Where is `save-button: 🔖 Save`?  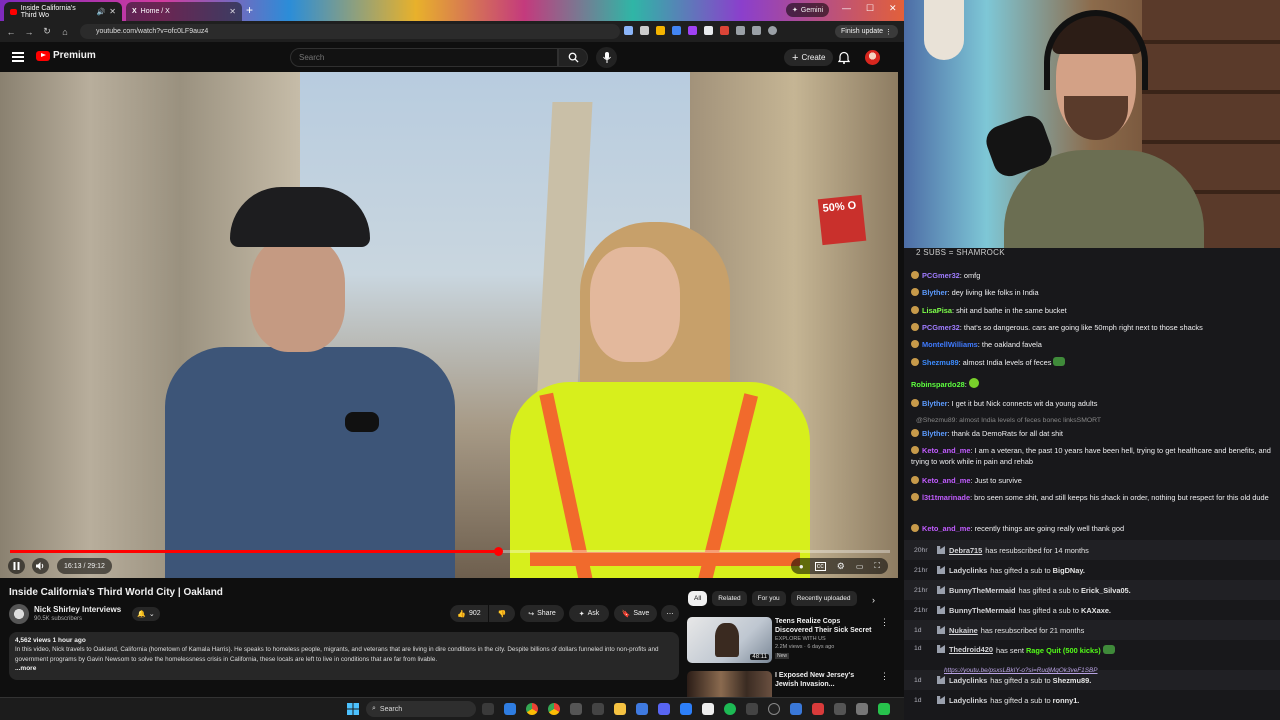
save-button: 🔖 Save is located at coordinates (635, 613).